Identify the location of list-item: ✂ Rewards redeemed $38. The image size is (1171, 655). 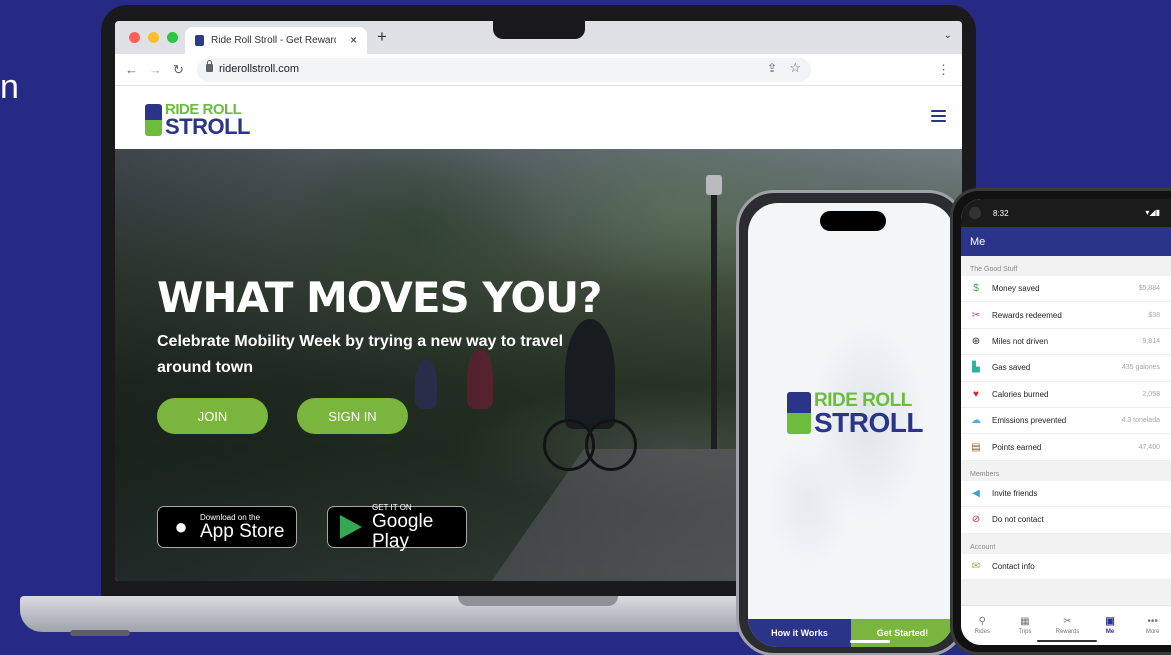
(1066, 315).